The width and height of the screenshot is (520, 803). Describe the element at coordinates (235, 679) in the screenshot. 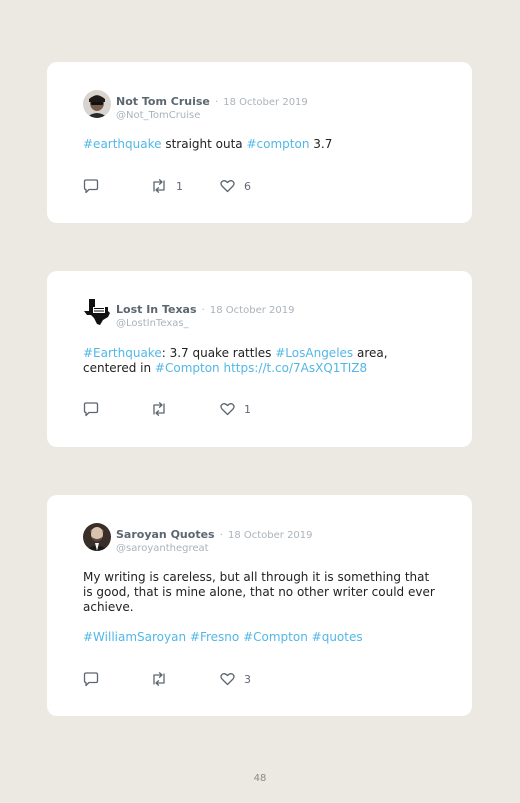

I see `like-button: 3` at that location.